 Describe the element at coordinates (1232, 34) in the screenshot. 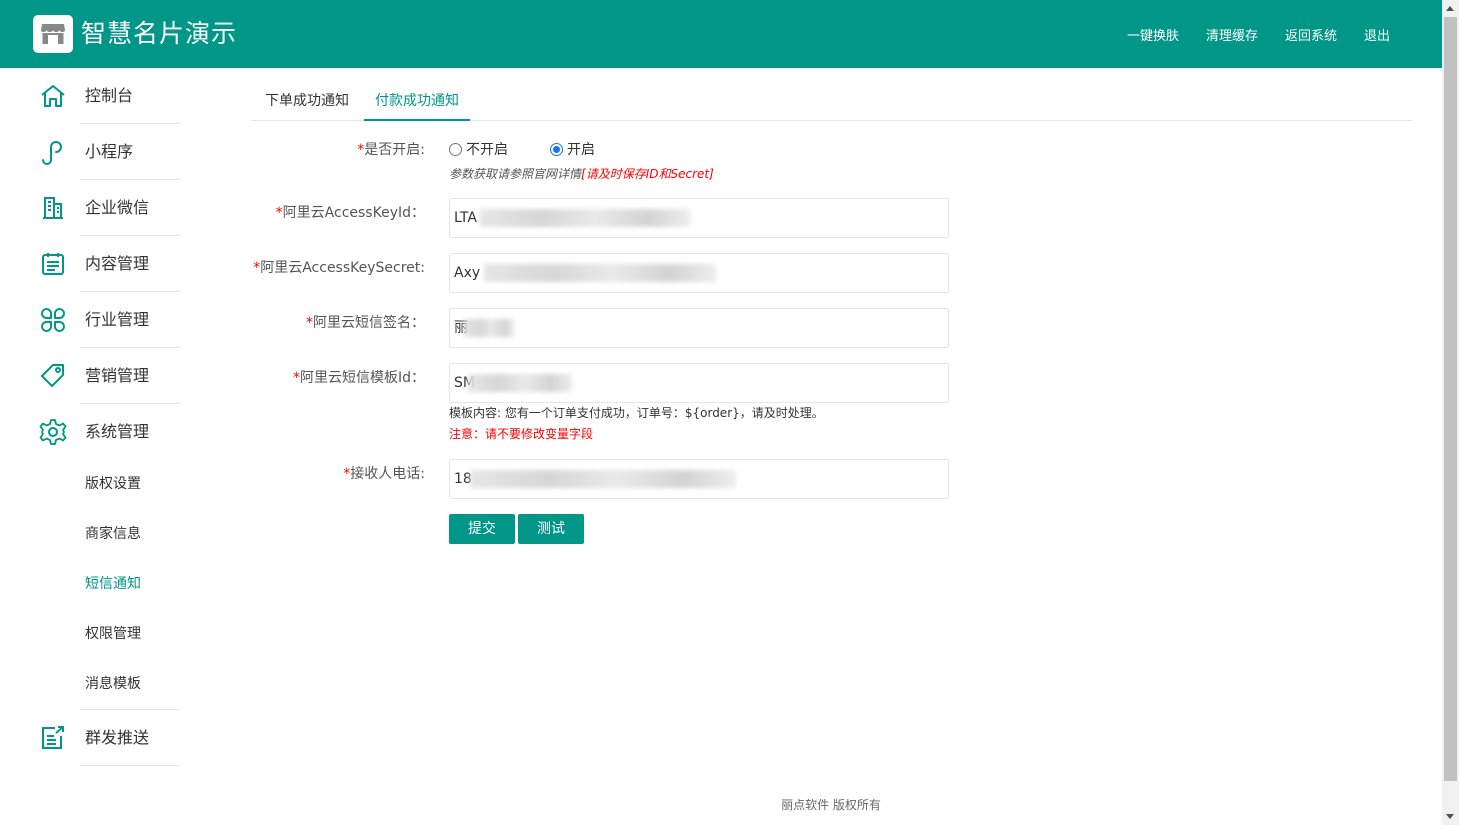

I see `clear-cache-link: 清理缓存` at that location.